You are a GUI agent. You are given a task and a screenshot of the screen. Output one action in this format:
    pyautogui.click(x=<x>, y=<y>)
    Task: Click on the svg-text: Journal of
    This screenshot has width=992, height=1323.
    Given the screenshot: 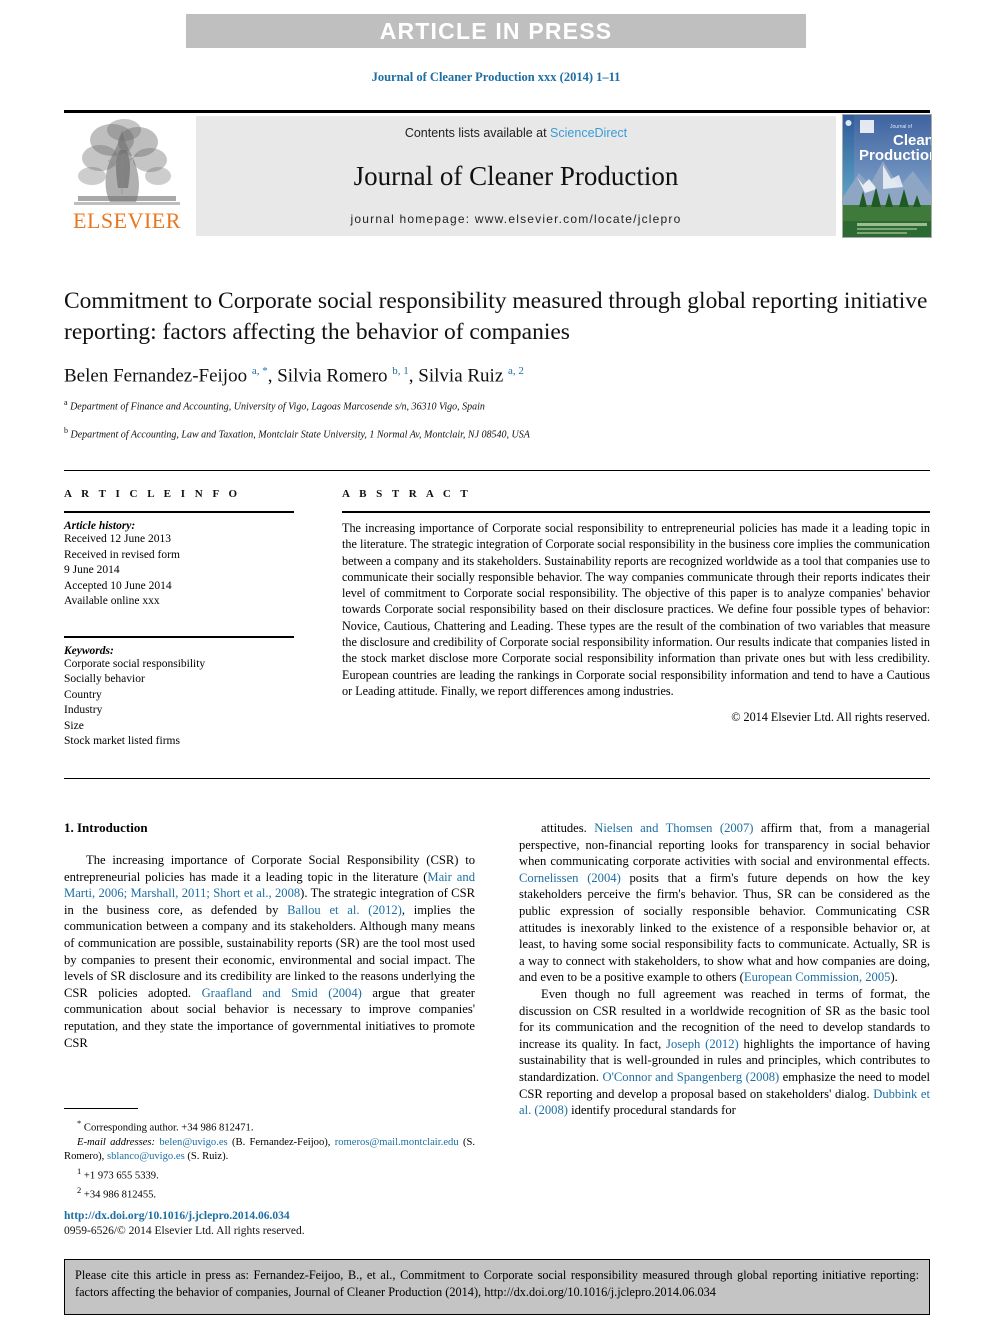 What is the action you would take?
    pyautogui.click(x=901, y=127)
    